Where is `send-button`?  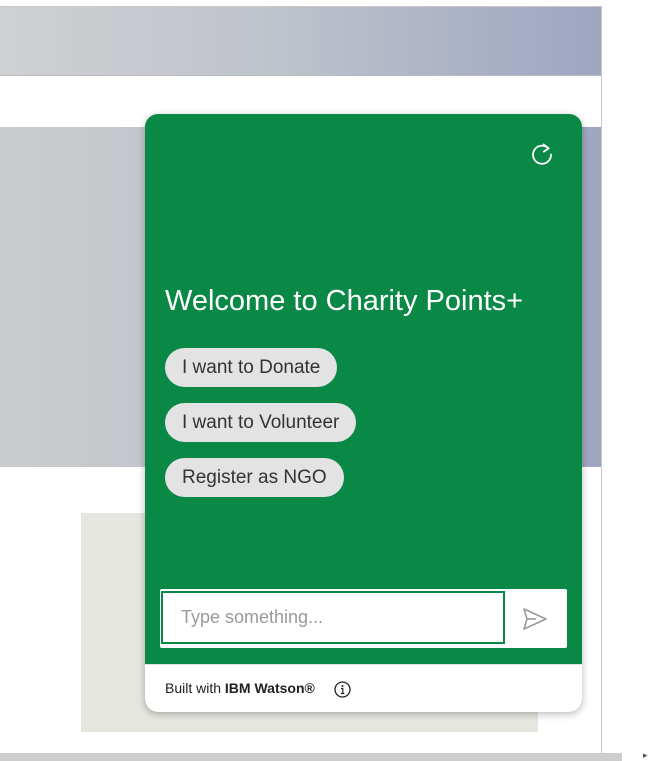 send-button is located at coordinates (535, 619).